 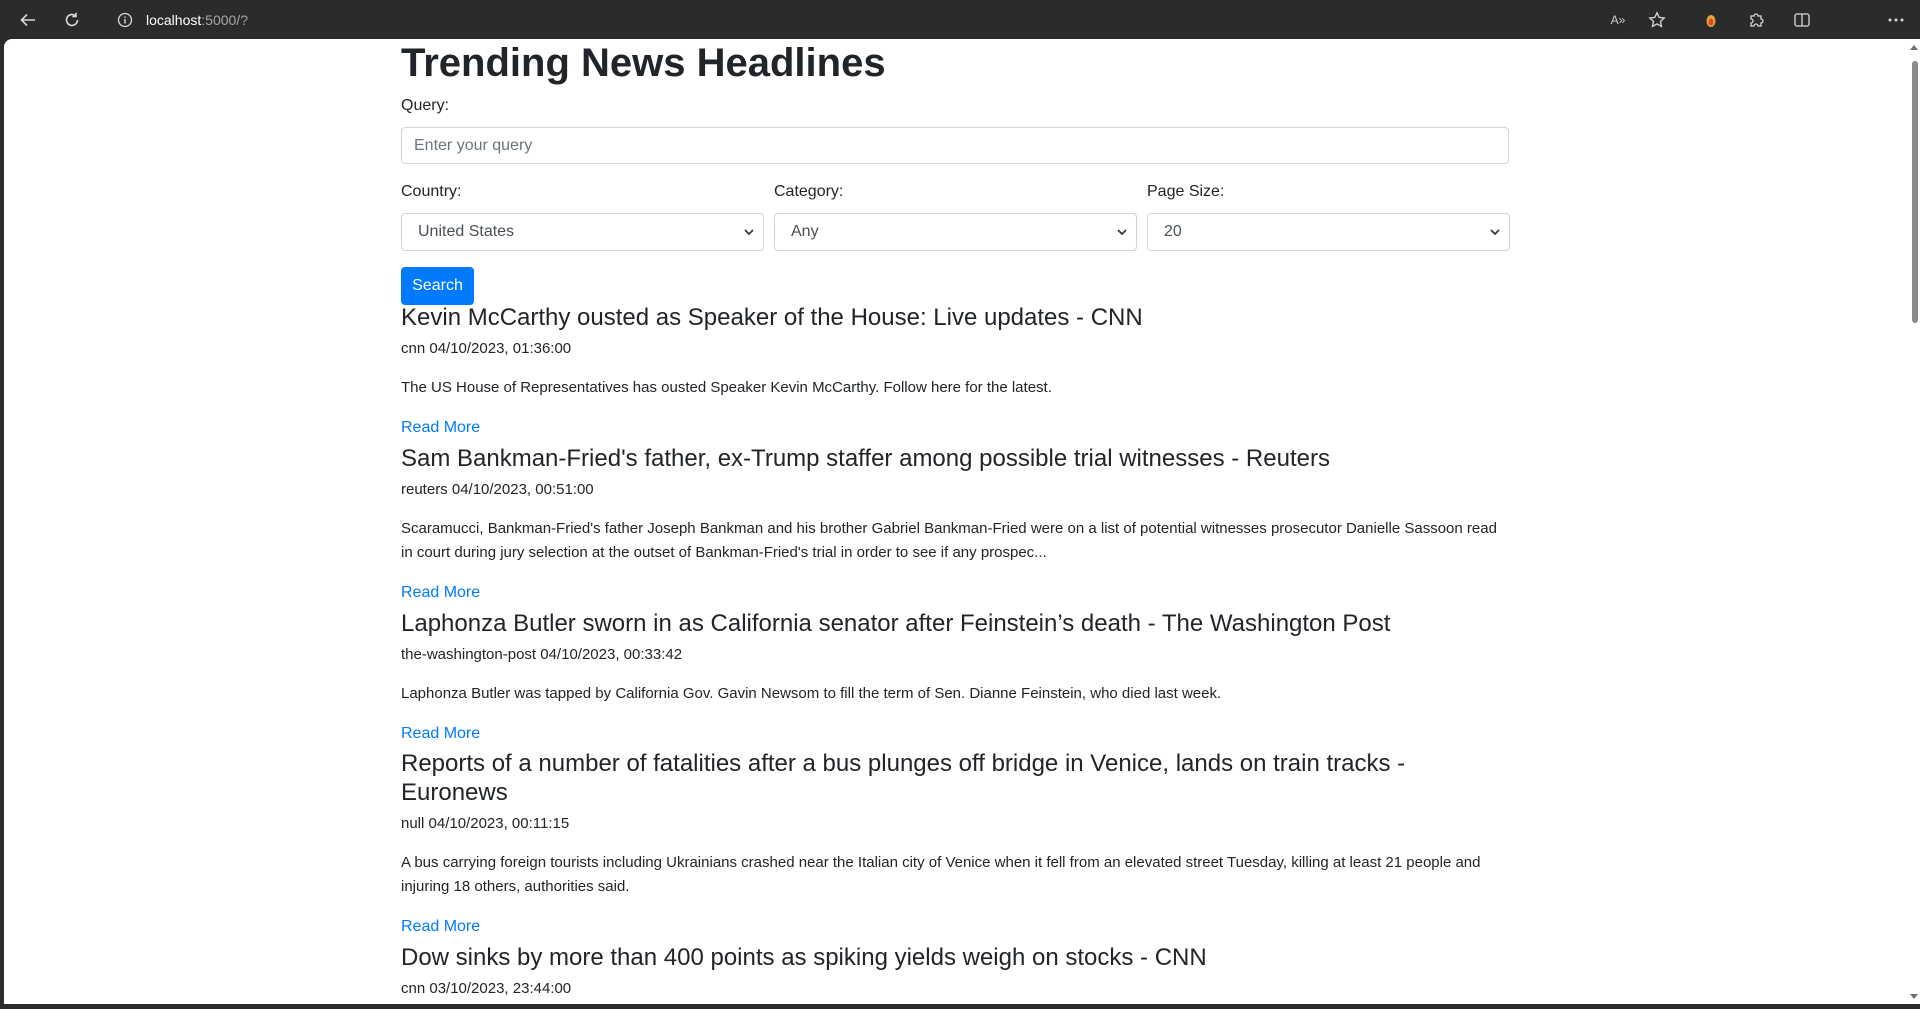 What do you see at coordinates (497, 489) in the screenshot?
I see `article-source-date: reuters 04/10/2023, 00:51:00` at bounding box center [497, 489].